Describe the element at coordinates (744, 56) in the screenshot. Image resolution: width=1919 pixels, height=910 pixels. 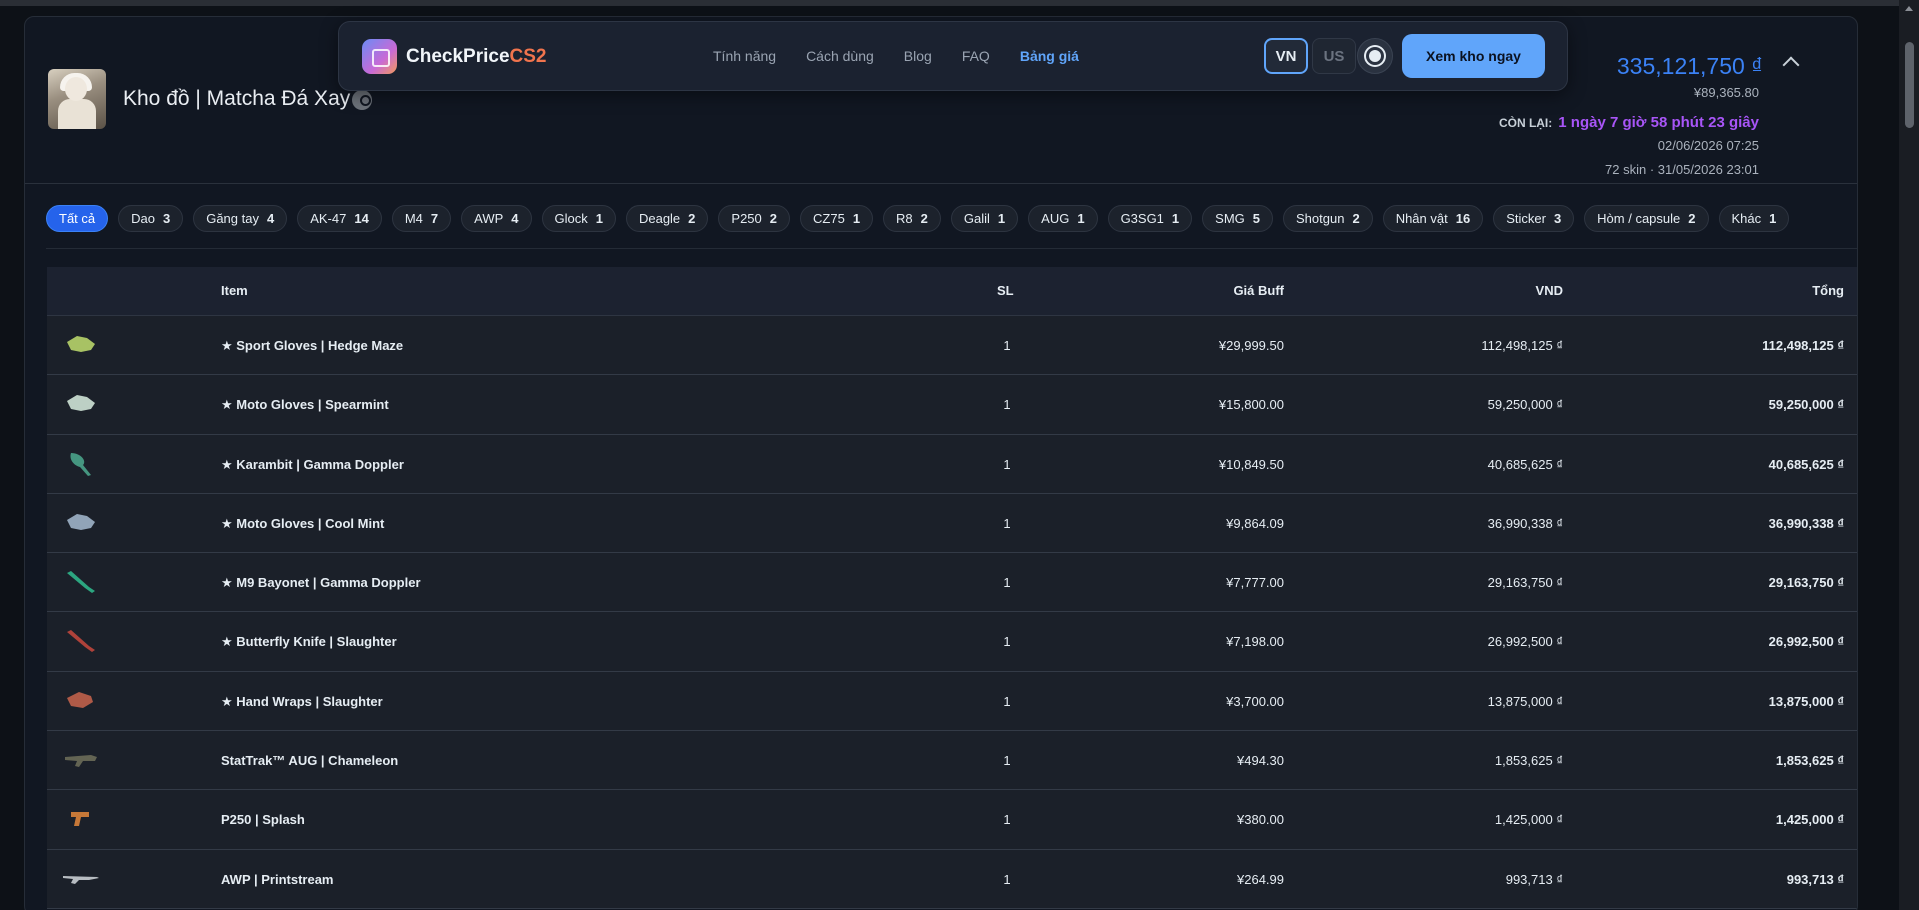
I see `nav-link-features: Tính năng` at that location.